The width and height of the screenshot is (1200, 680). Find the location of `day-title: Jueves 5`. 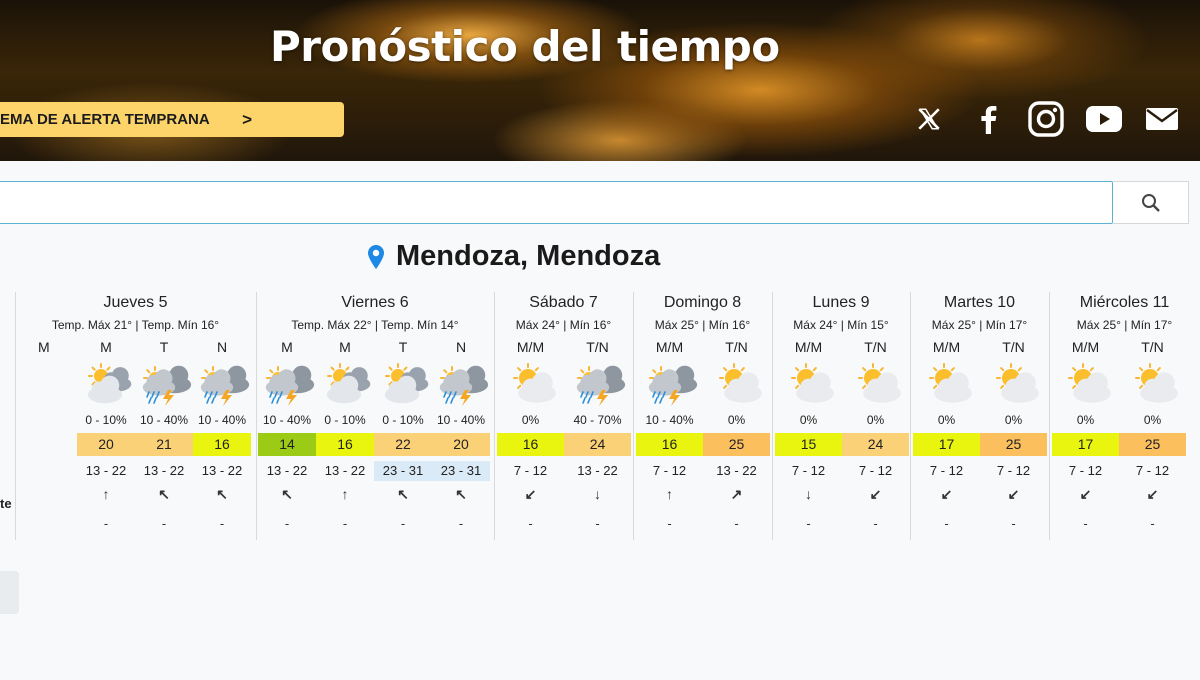

day-title: Jueves 5 is located at coordinates (135, 302).